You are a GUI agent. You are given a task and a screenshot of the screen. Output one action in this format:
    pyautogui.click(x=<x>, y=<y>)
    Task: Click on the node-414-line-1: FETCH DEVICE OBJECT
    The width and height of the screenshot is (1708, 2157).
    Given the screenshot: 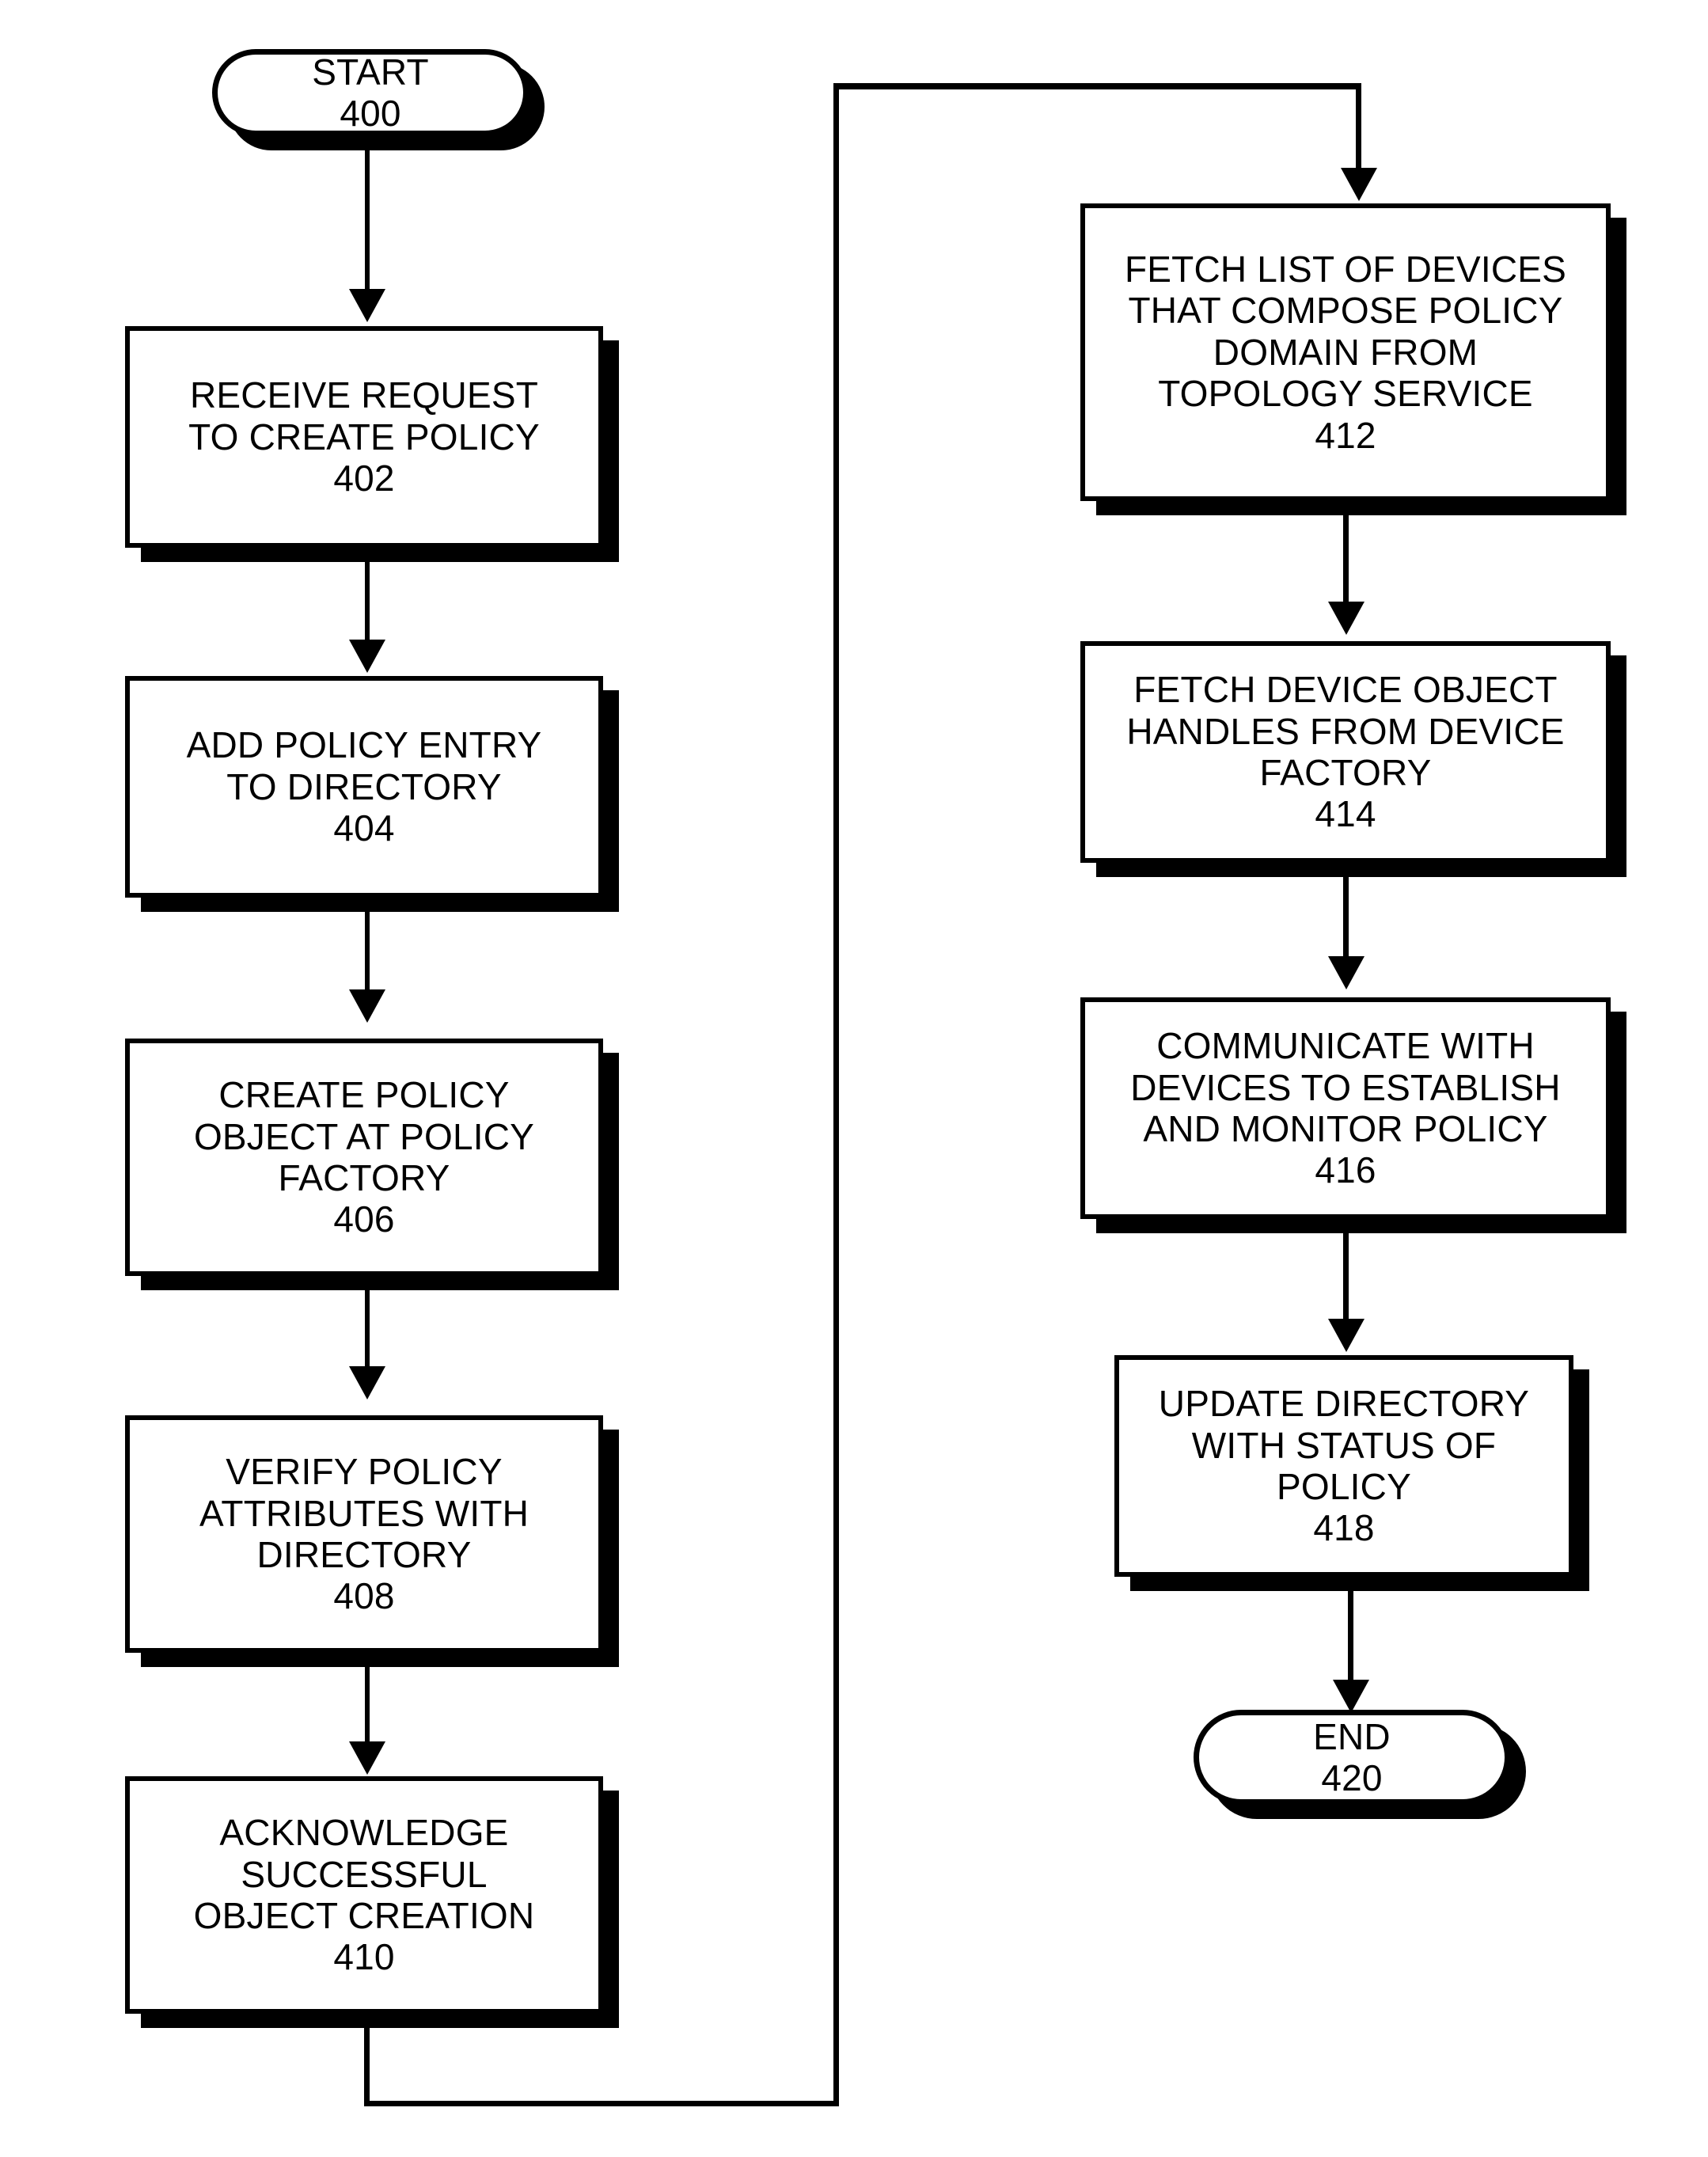 What is the action you would take?
    pyautogui.click(x=1345, y=690)
    